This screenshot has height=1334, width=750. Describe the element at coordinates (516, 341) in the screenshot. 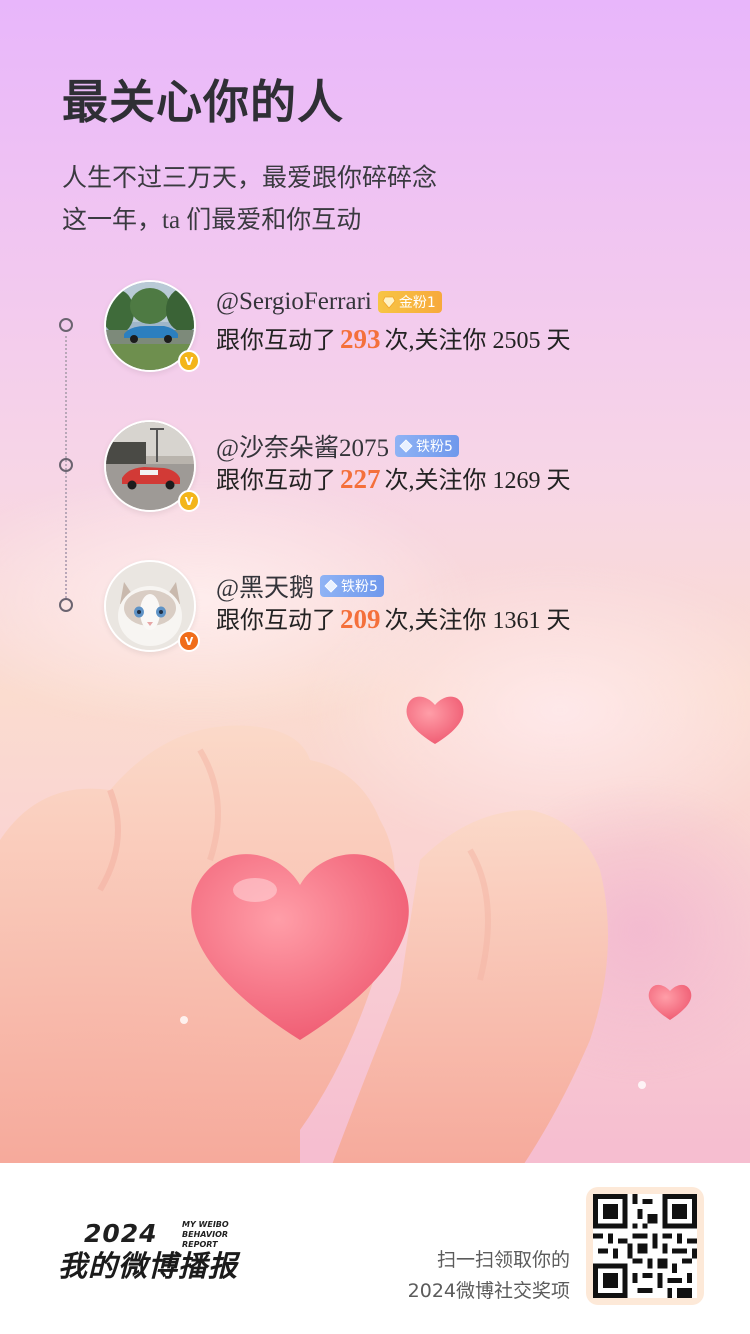

I see `follow-days: 2505` at that location.